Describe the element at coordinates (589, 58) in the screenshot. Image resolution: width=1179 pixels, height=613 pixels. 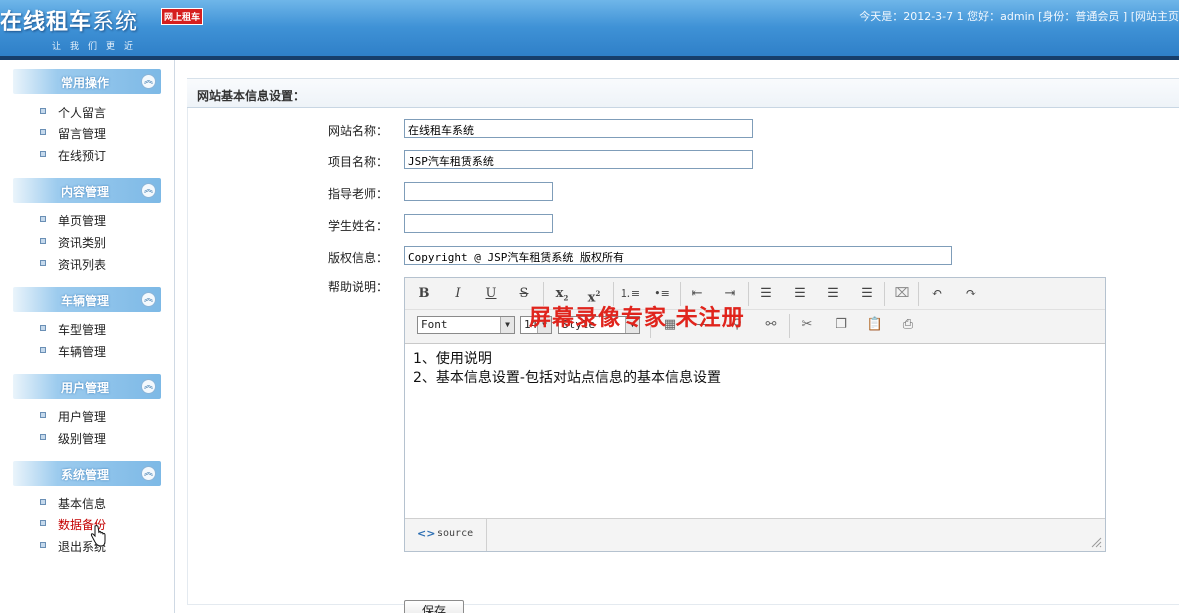
I see `header-divider` at that location.